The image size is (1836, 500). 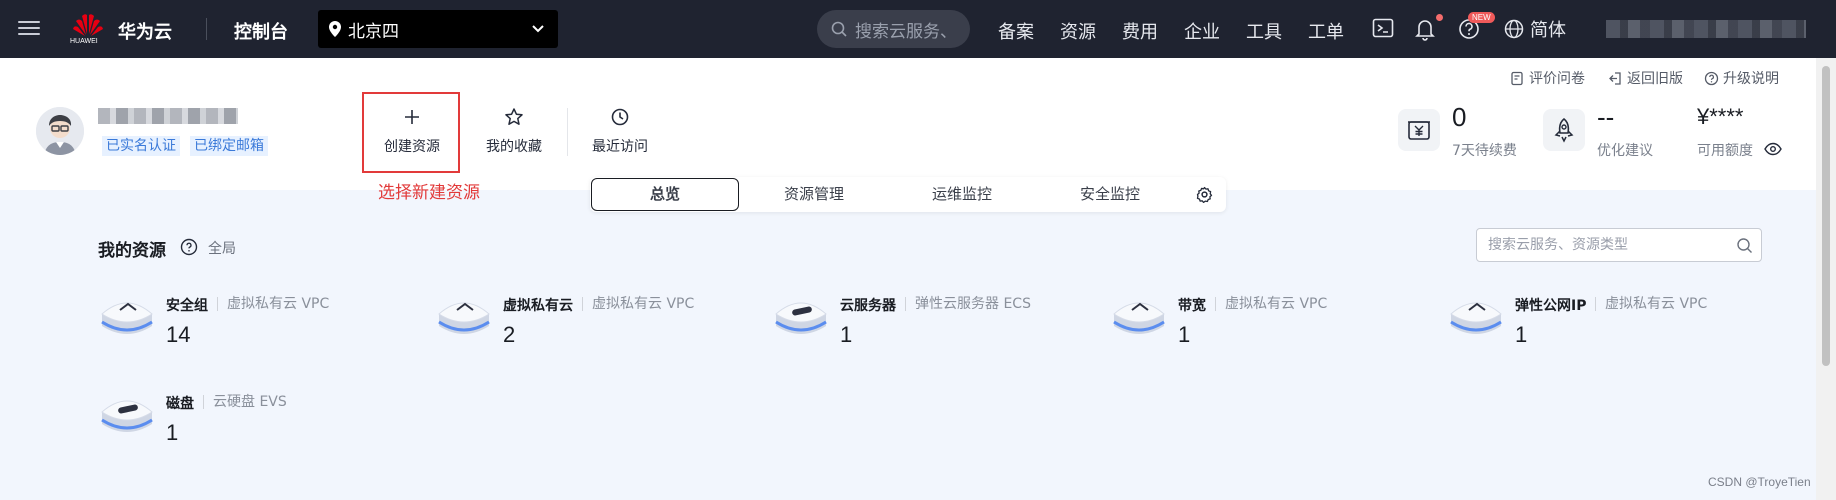 What do you see at coordinates (1706, 29) in the screenshot?
I see `account-name-blurred` at bounding box center [1706, 29].